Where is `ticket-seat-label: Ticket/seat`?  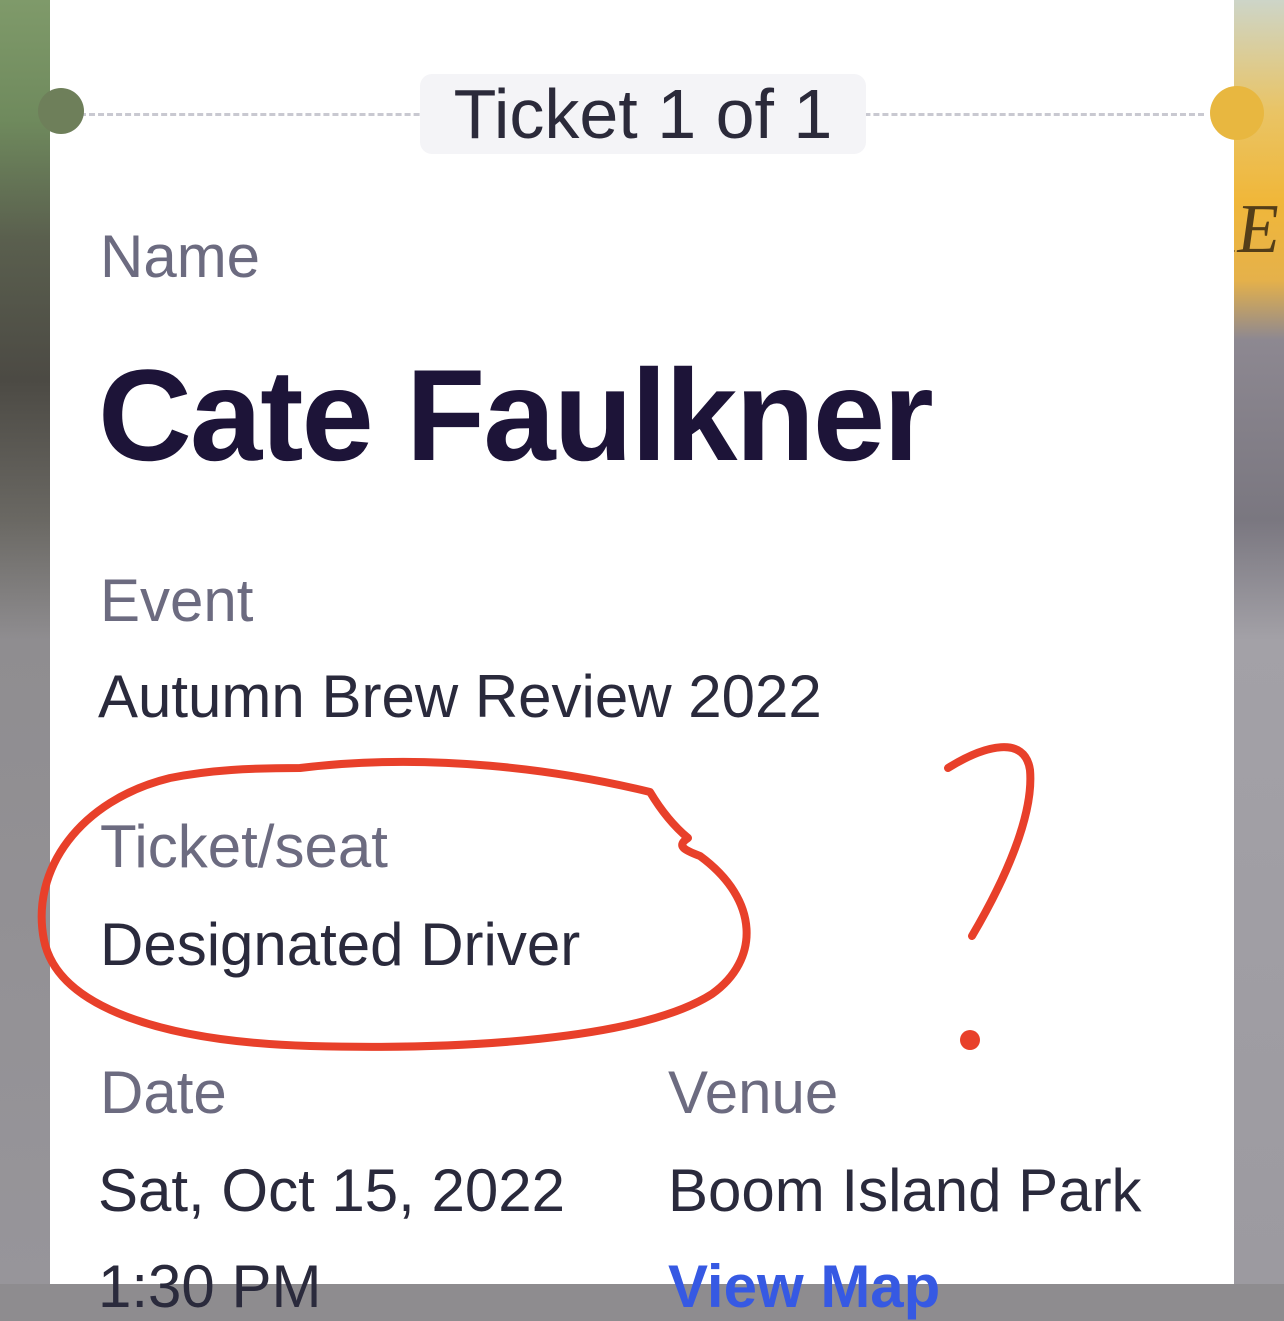 ticket-seat-label: Ticket/seat is located at coordinates (244, 846).